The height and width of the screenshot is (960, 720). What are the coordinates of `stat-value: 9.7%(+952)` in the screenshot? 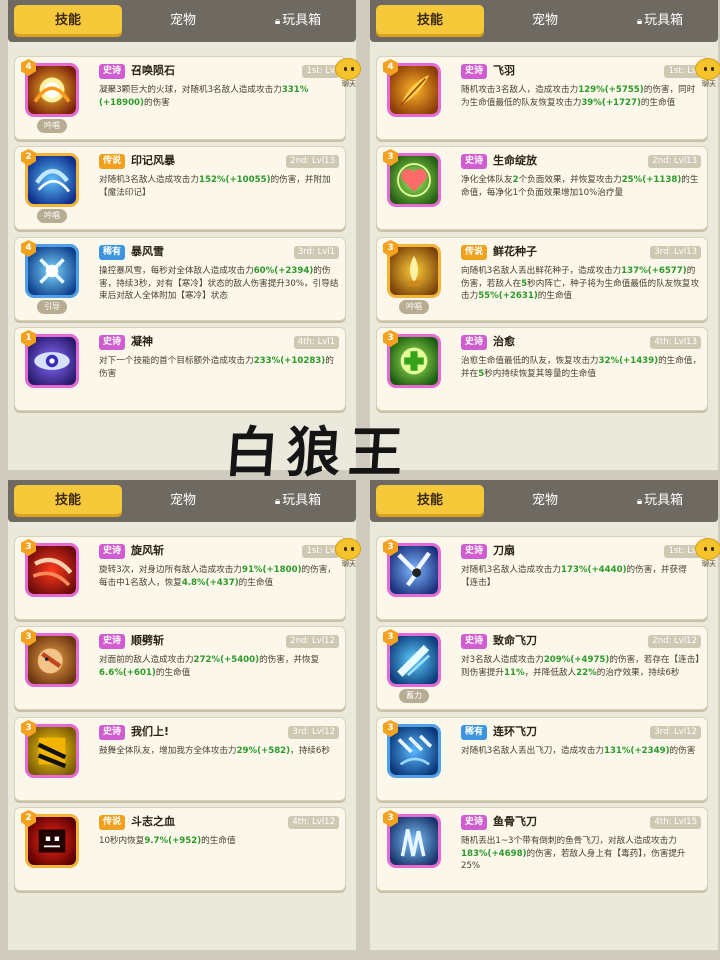 It's located at (173, 841).